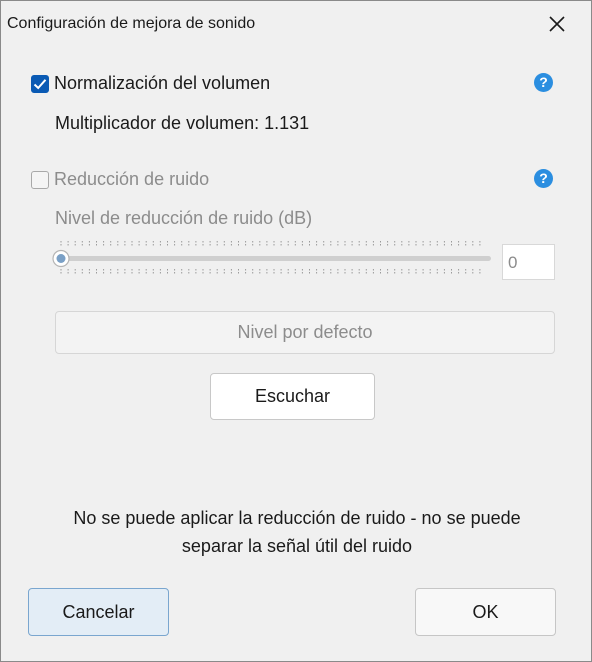  Describe the element at coordinates (485, 612) in the screenshot. I see `ok-button: OK` at that location.